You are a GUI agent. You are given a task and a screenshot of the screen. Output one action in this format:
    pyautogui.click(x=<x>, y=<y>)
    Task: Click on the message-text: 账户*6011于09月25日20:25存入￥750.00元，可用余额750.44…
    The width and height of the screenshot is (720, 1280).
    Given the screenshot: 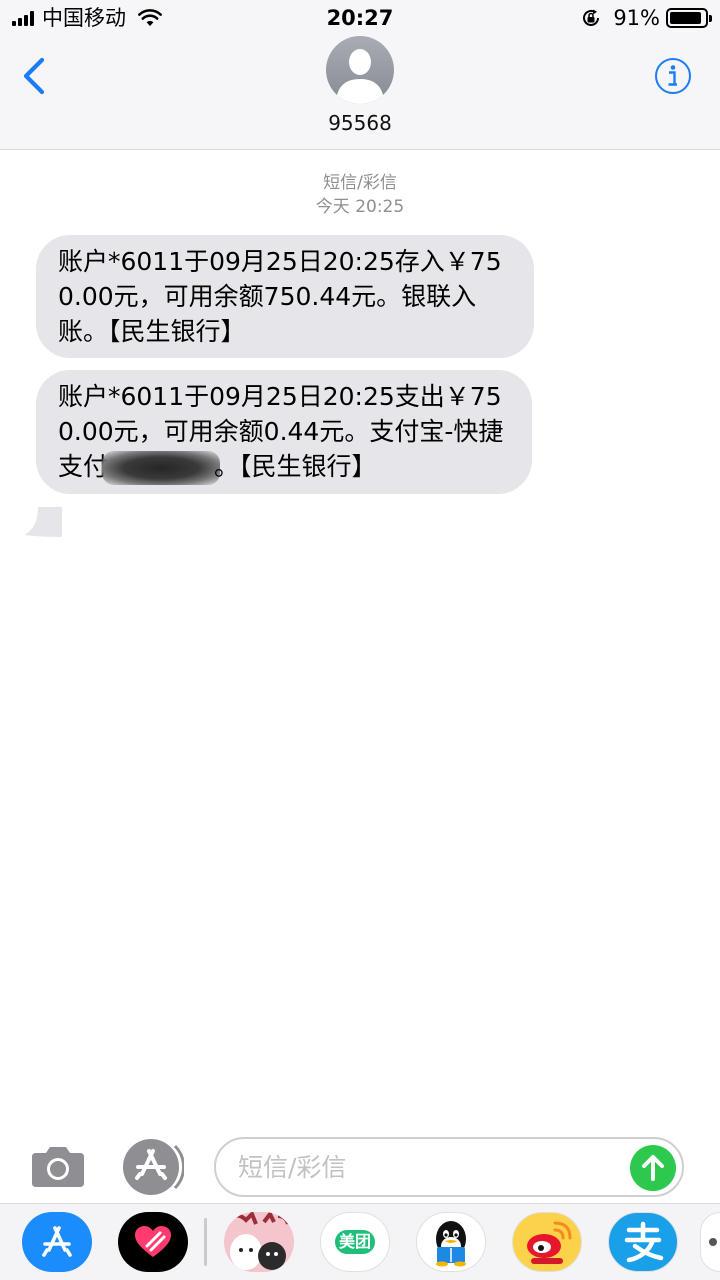 What is the action you would take?
    pyautogui.click(x=280, y=296)
    